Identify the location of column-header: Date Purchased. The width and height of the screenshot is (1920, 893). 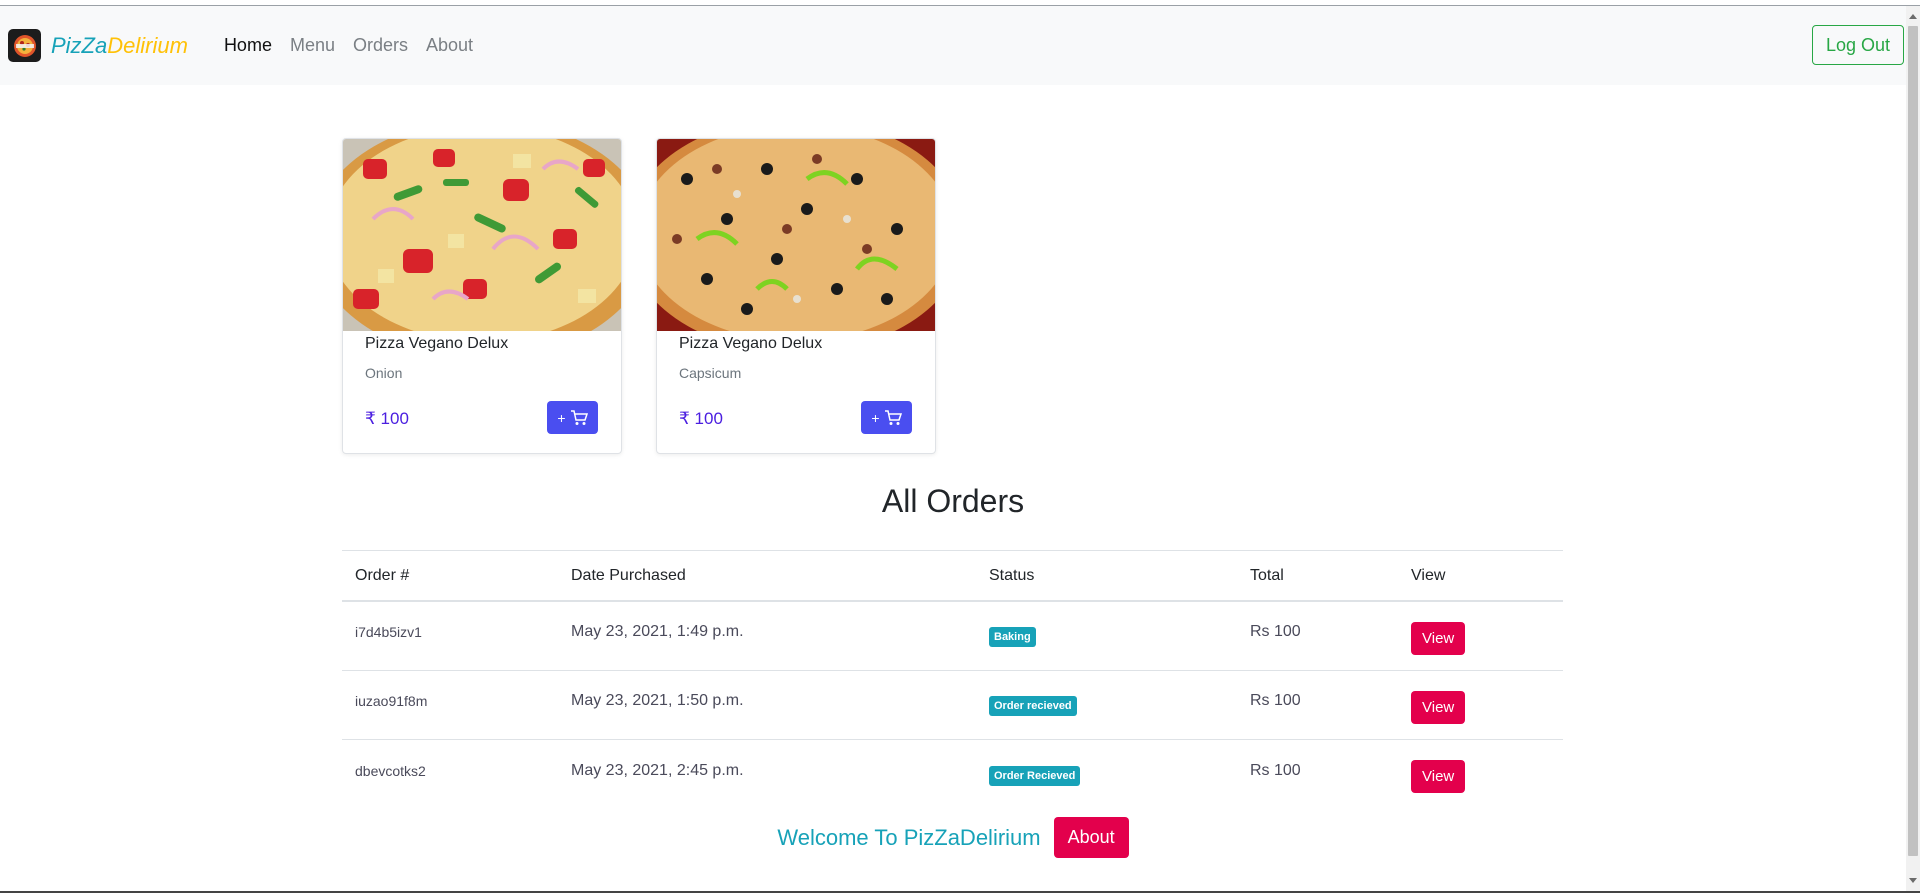
(628, 575).